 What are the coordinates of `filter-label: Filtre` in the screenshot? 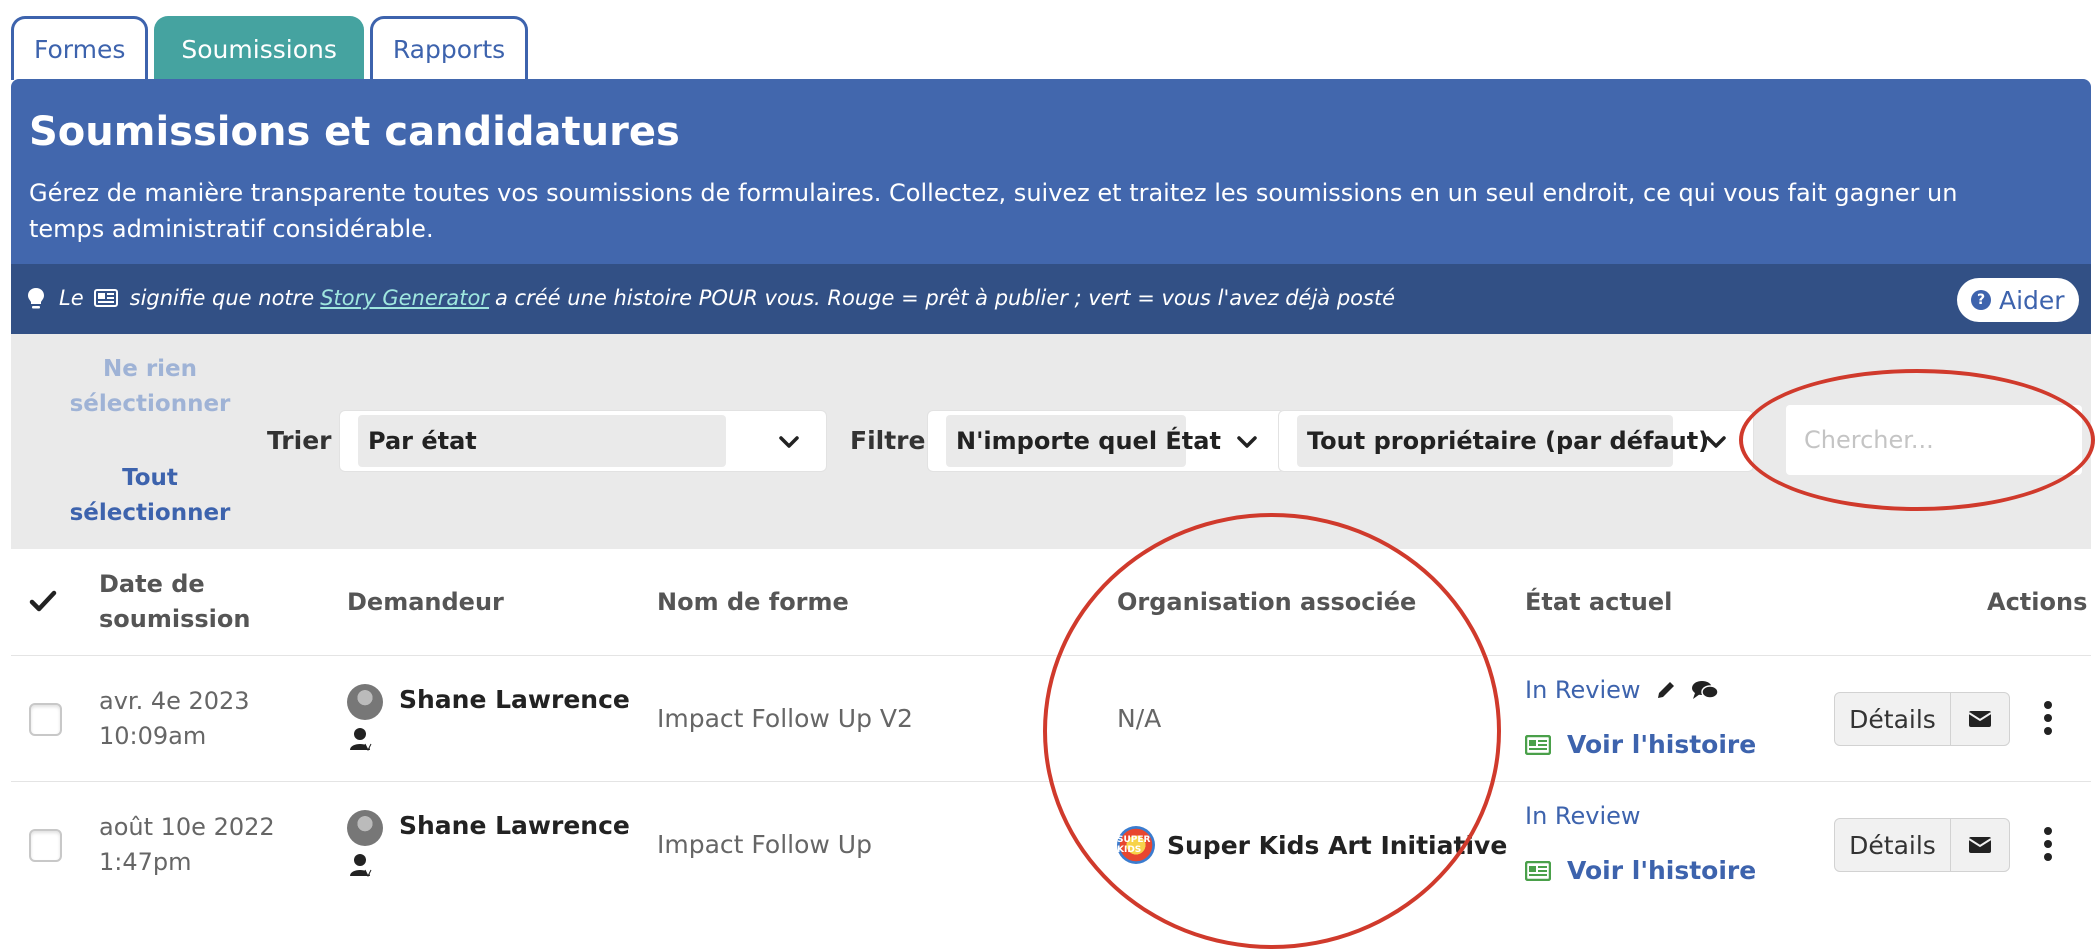 It's located at (888, 440).